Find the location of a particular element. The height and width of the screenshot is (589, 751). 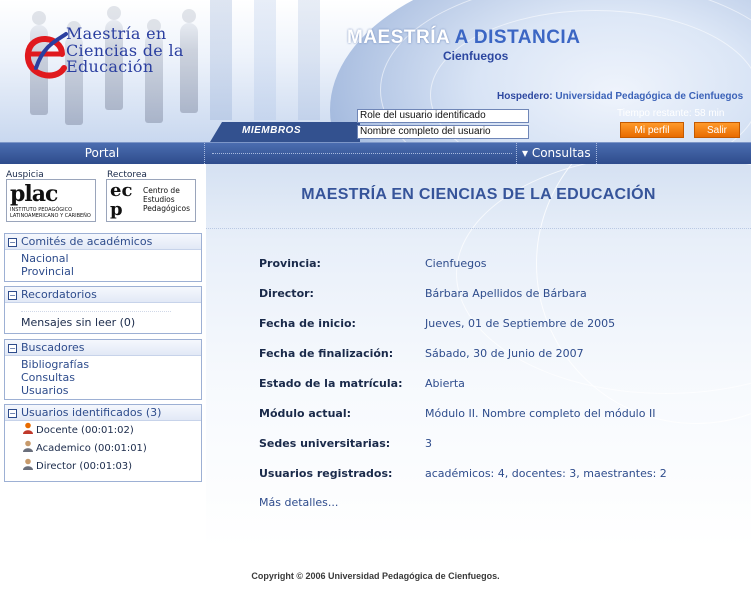

panel-usuarios-header: − Usuarios identificados (3) is located at coordinates (103, 413).